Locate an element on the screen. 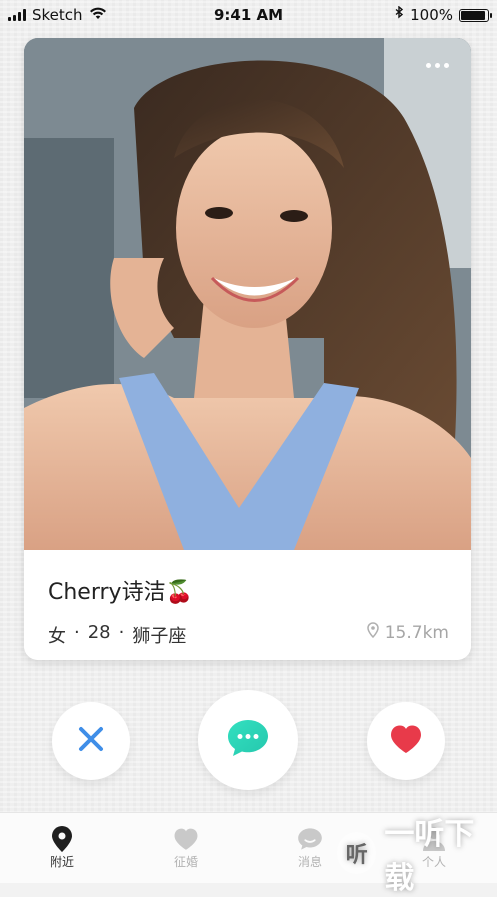 This screenshot has width=497, height=897. location-pin-icon is located at coordinates (62, 839).